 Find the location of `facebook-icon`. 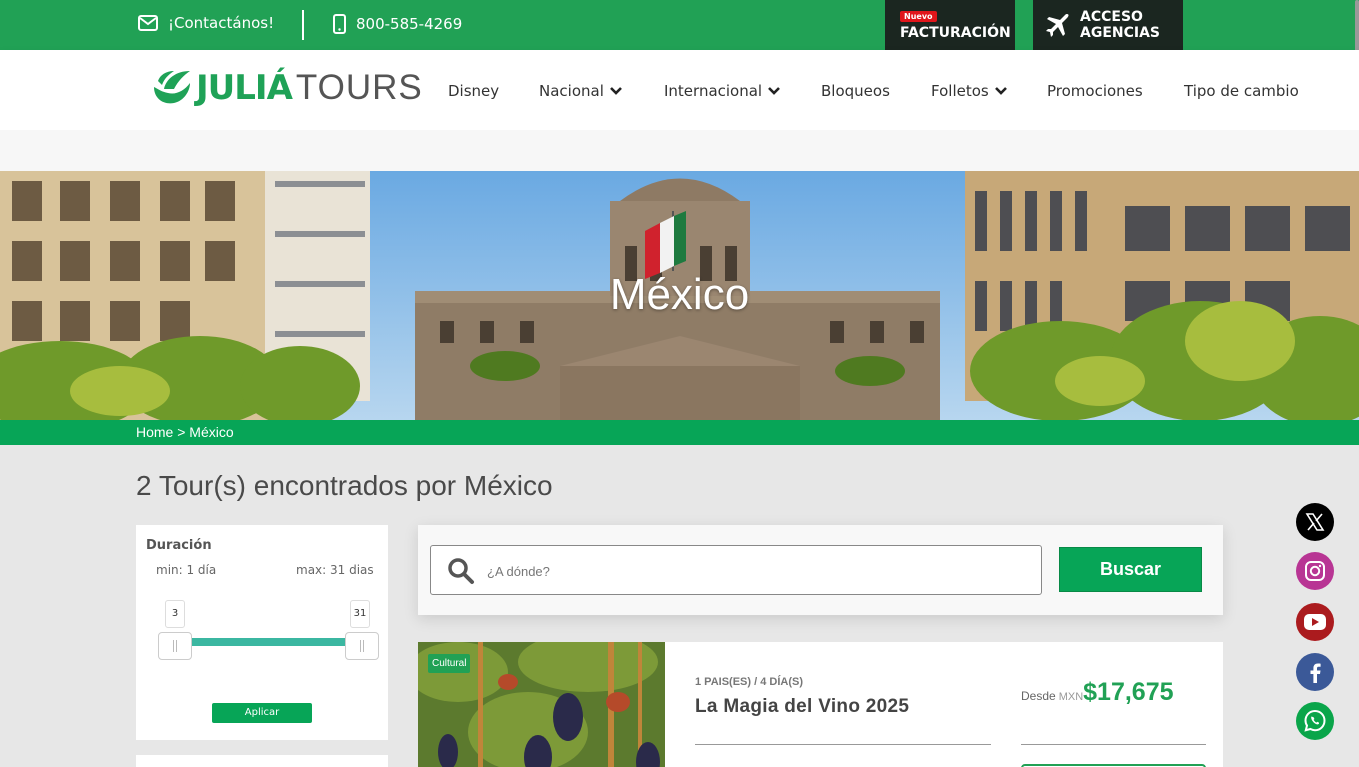

facebook-icon is located at coordinates (1315, 672).